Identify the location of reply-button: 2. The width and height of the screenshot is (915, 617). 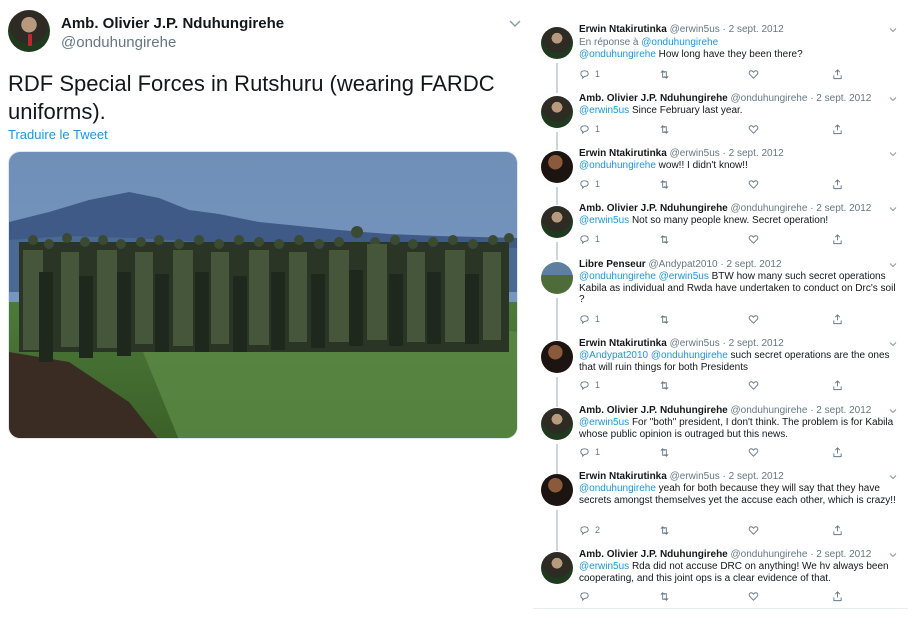
(589, 530).